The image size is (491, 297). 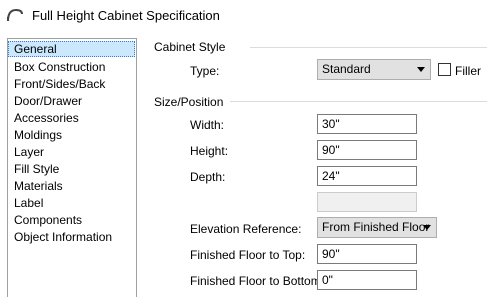 I want to click on size-position-group-label: Size/Position, so click(x=189, y=102).